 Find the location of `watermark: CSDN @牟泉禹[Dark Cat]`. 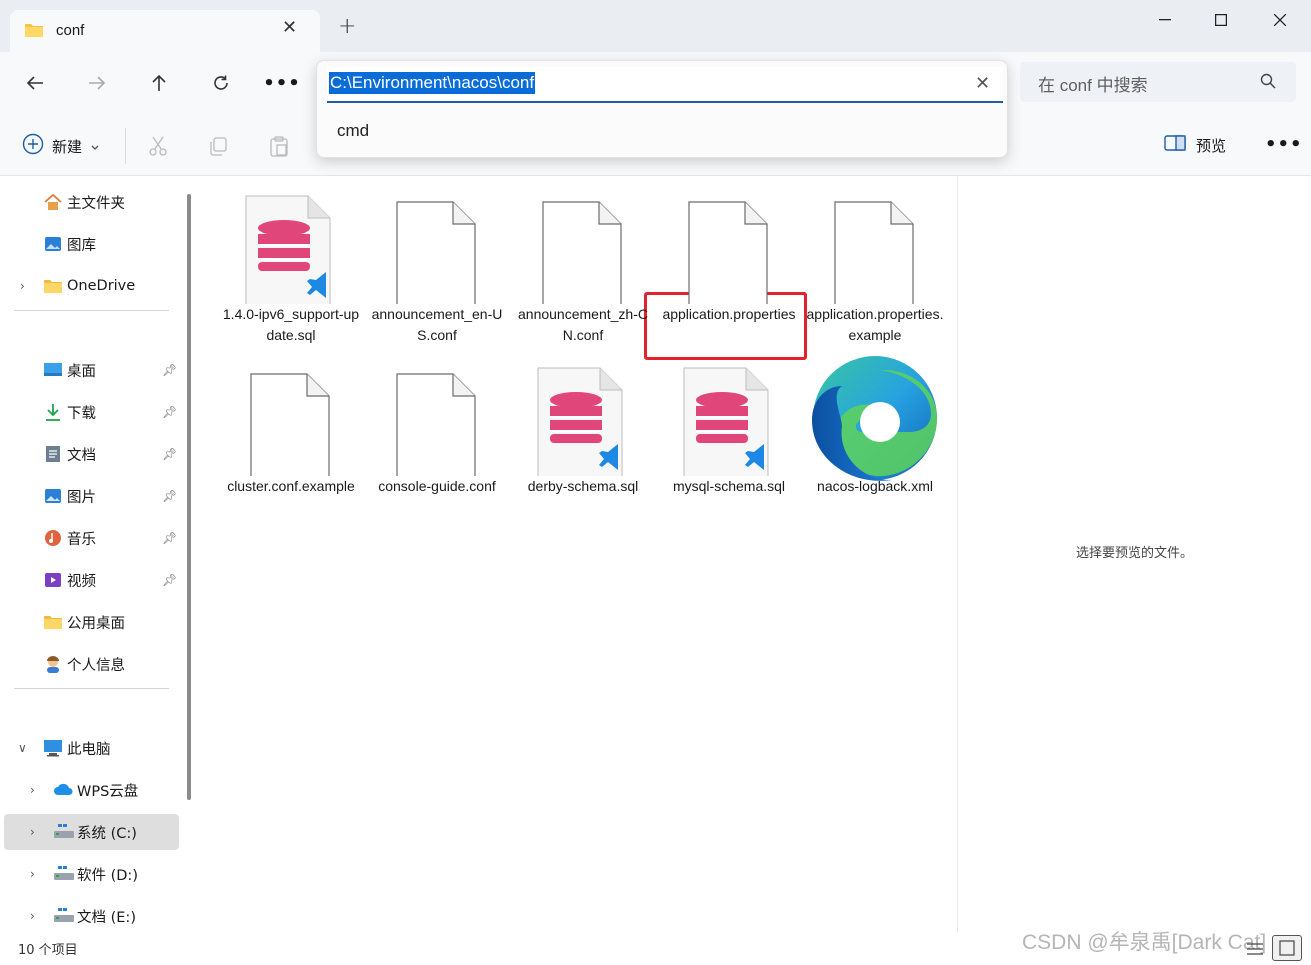

watermark: CSDN @牟泉禹[Dark Cat] is located at coordinates (1144, 942).